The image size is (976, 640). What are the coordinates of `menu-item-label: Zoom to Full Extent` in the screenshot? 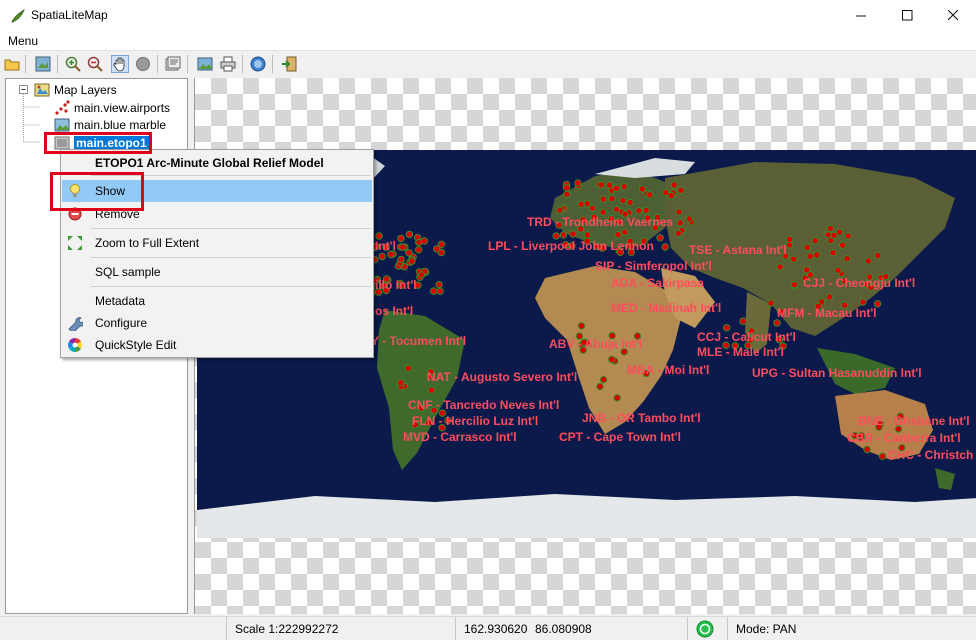 It's located at (147, 243).